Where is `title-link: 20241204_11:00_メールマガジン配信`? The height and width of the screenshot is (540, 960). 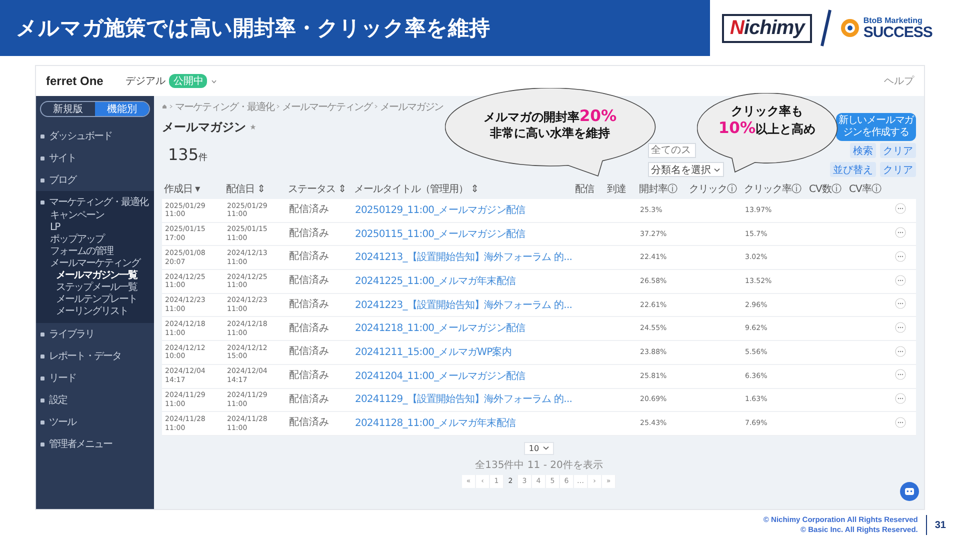 title-link: 20241204_11:00_メールマガジン配信 is located at coordinates (440, 376).